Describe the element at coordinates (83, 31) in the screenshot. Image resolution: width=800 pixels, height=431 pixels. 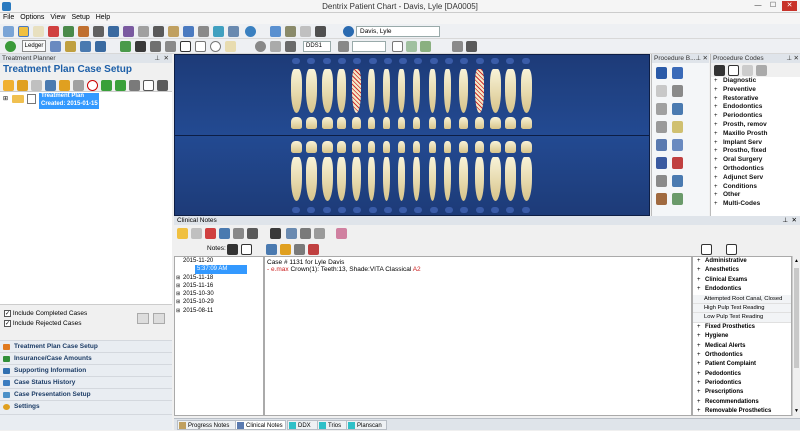
I see `perio-icon` at that location.